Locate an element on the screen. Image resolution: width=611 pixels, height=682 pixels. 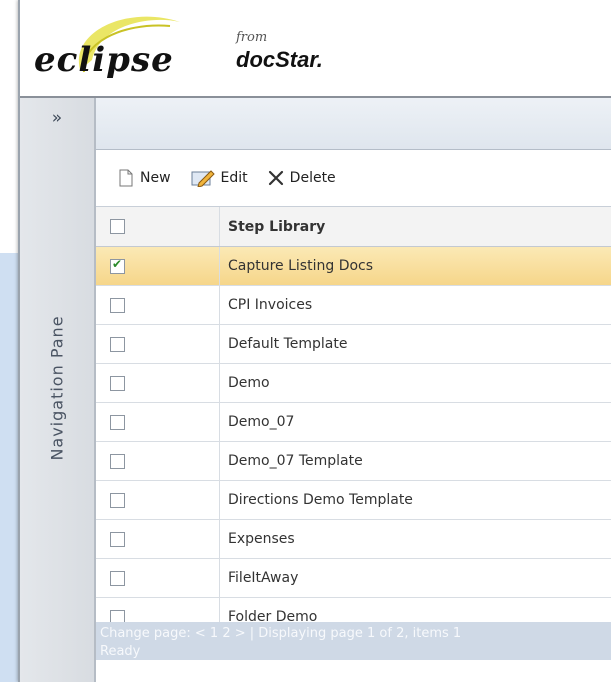
table-row: CPI Invoices is located at coordinates (353, 305).